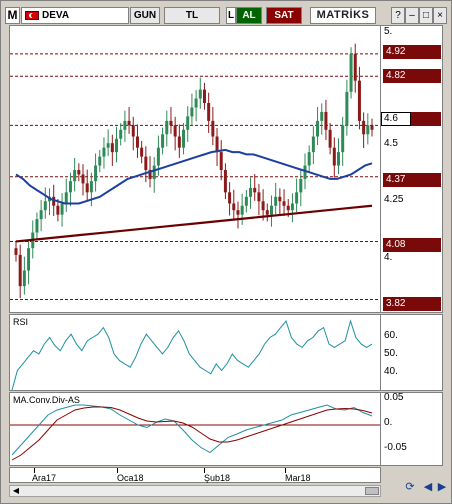 Image resolution: width=452 pixels, height=504 pixels. Describe the element at coordinates (398, 15) in the screenshot. I see `help-button: ?` at that location.